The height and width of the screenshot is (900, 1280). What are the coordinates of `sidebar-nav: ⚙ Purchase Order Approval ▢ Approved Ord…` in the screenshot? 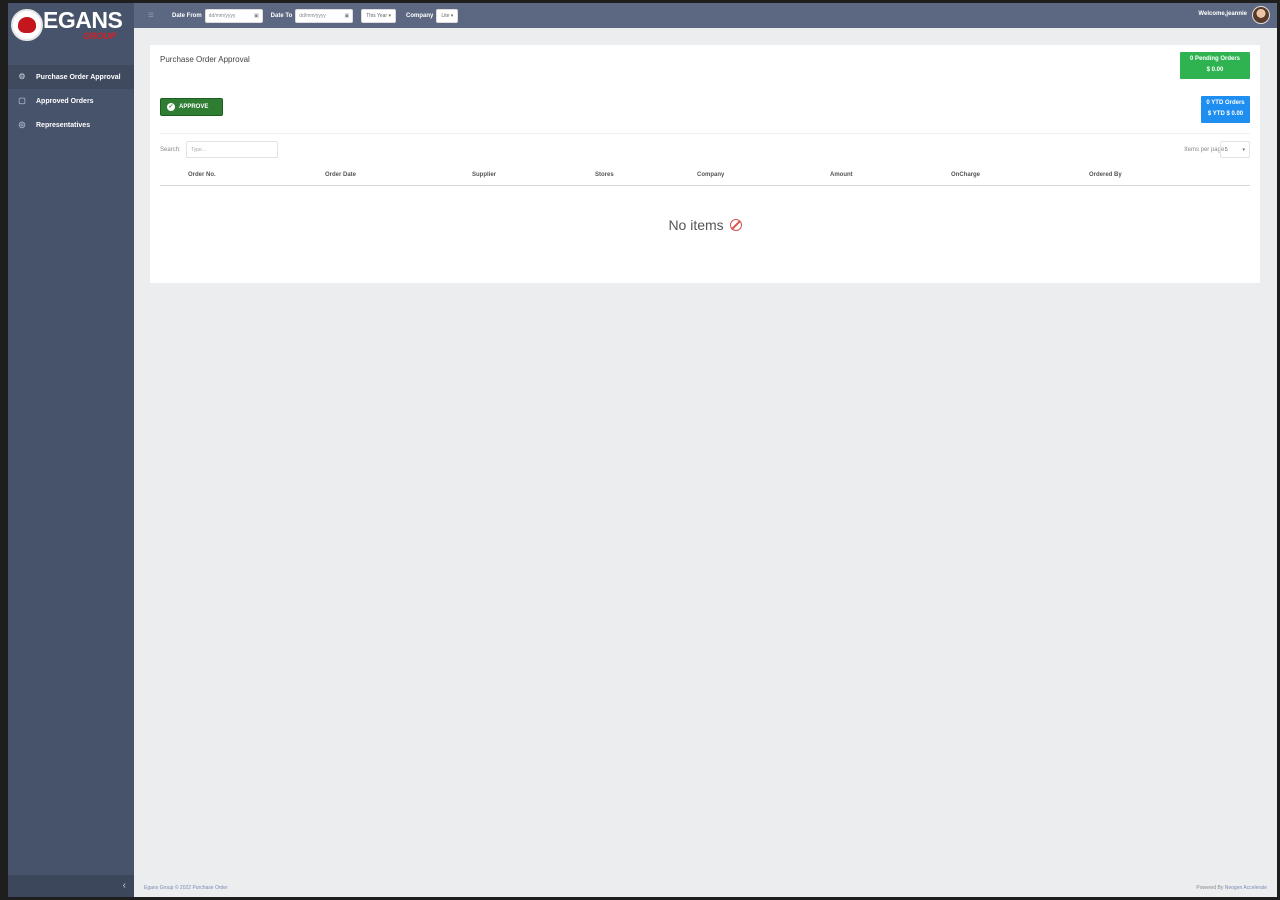 It's located at (71, 101).